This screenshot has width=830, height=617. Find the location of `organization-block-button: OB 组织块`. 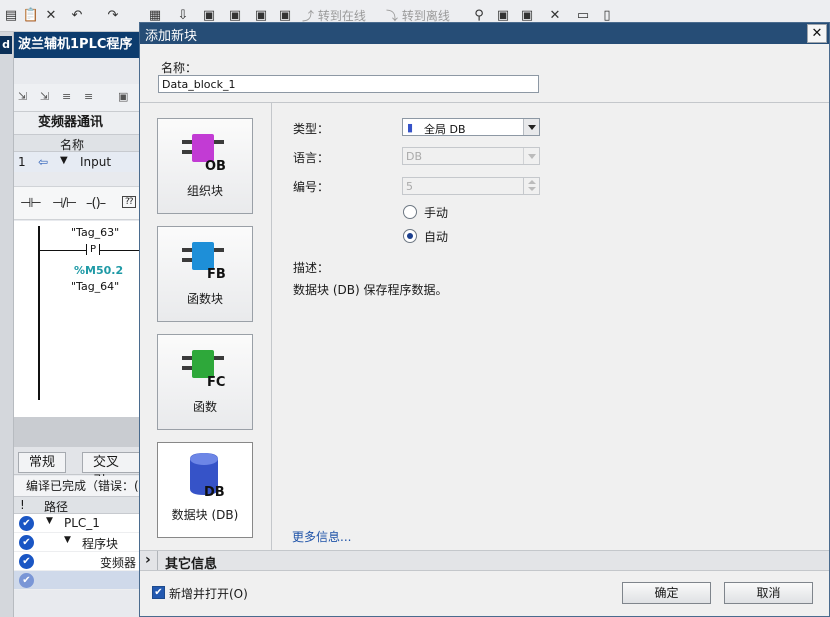

organization-block-button: OB 组织块 is located at coordinates (205, 166).